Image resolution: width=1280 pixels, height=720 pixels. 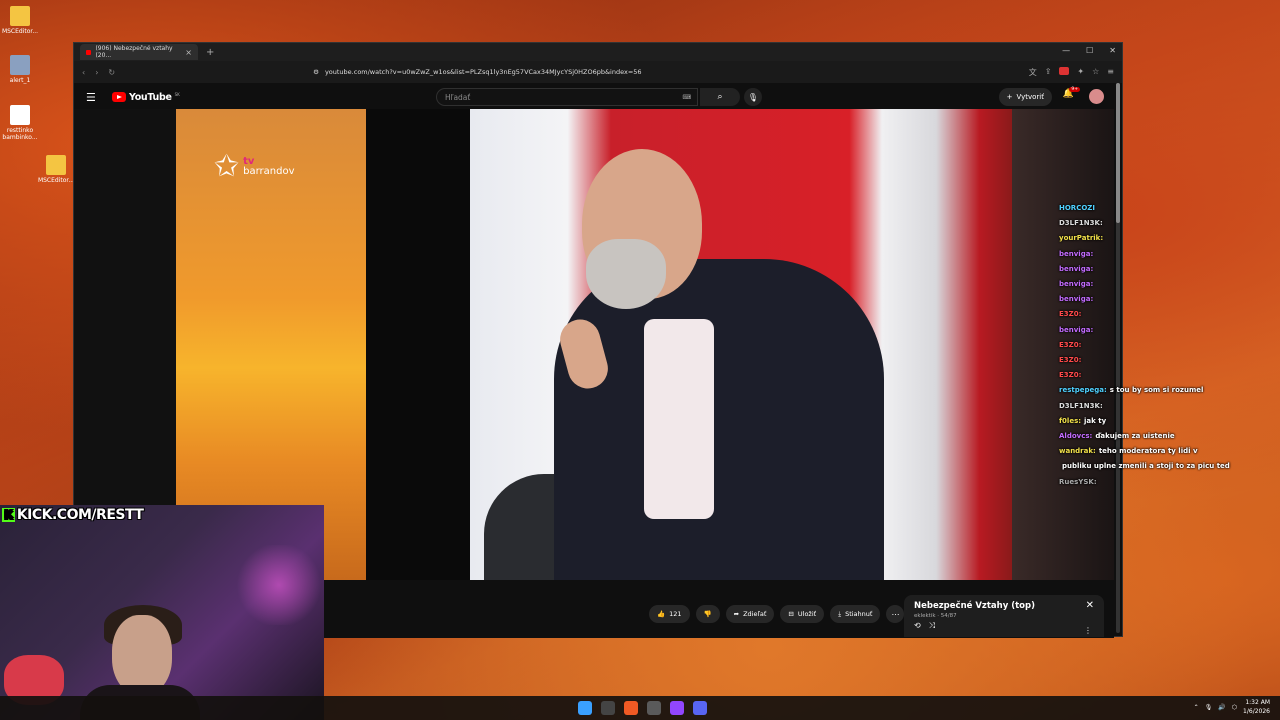 What do you see at coordinates (162, 612) in the screenshot?
I see `webcam-overlay` at bounding box center [162, 612].